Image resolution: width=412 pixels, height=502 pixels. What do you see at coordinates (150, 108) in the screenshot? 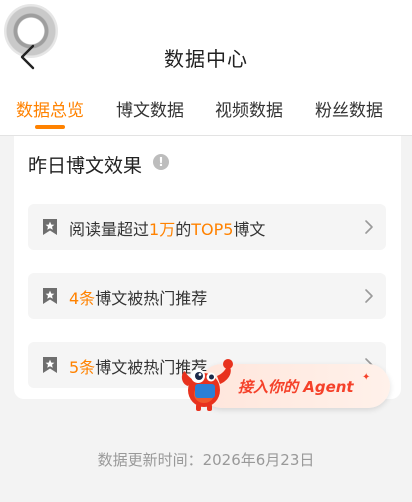
I see `tab-post-data: 博文数据` at bounding box center [150, 108].